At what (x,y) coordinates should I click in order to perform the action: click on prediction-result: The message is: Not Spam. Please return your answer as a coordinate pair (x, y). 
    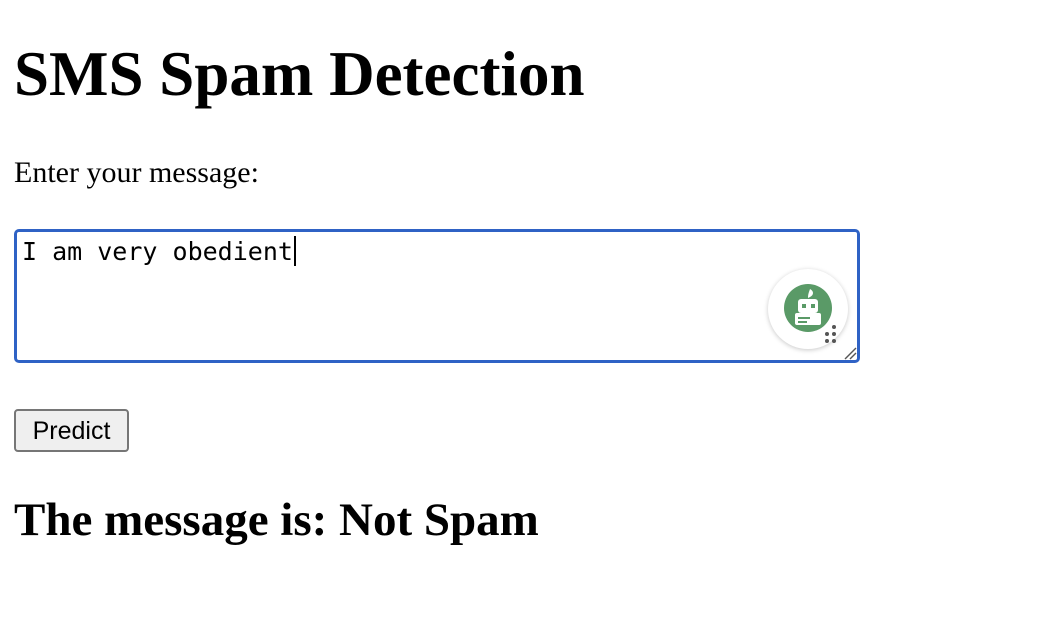
    Looking at the image, I should click on (276, 520).